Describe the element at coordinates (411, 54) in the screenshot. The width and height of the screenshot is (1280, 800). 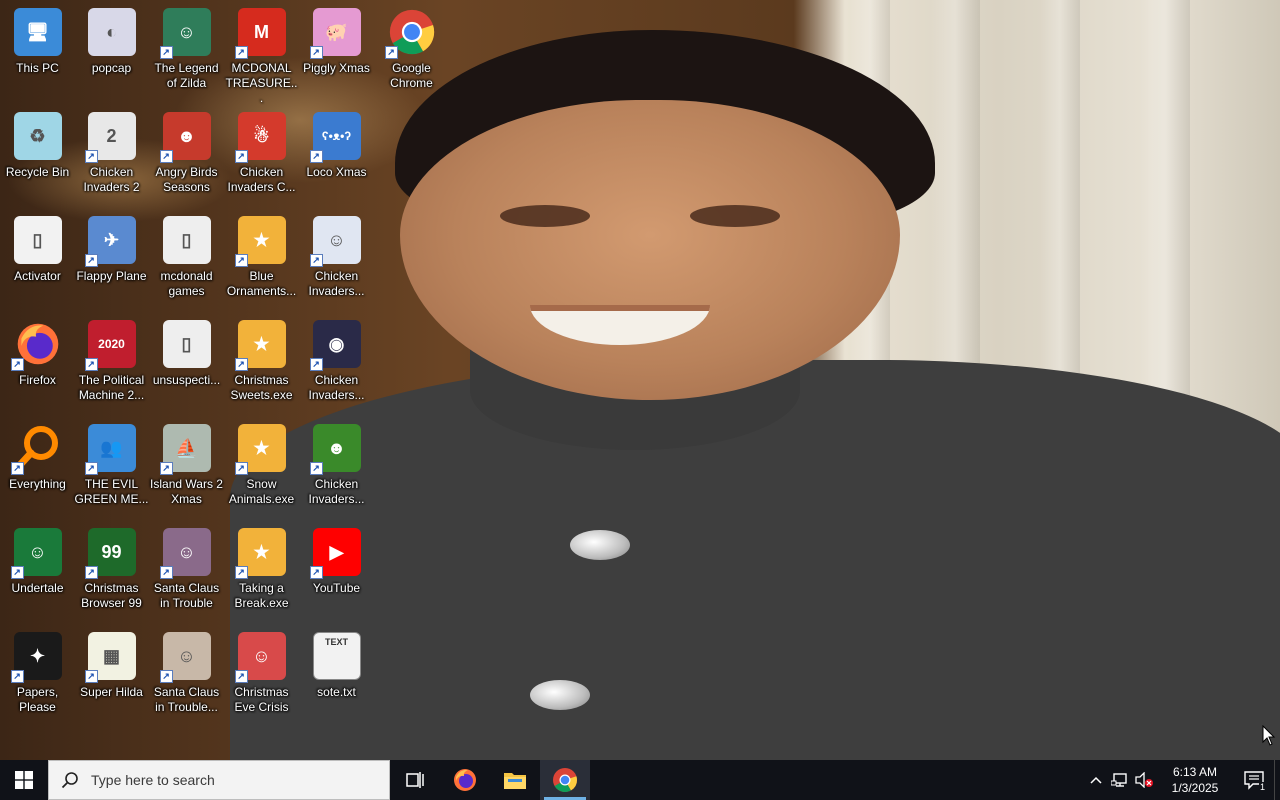
I see `desktop-icon-chrome: ↗ Google Chrome` at that location.